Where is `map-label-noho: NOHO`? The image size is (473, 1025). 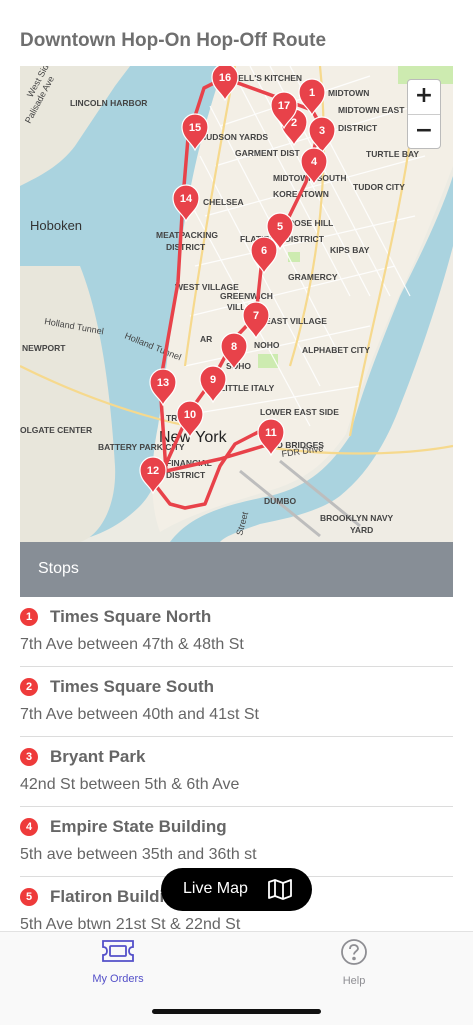
map-label-noho: NOHO is located at coordinates (267, 345).